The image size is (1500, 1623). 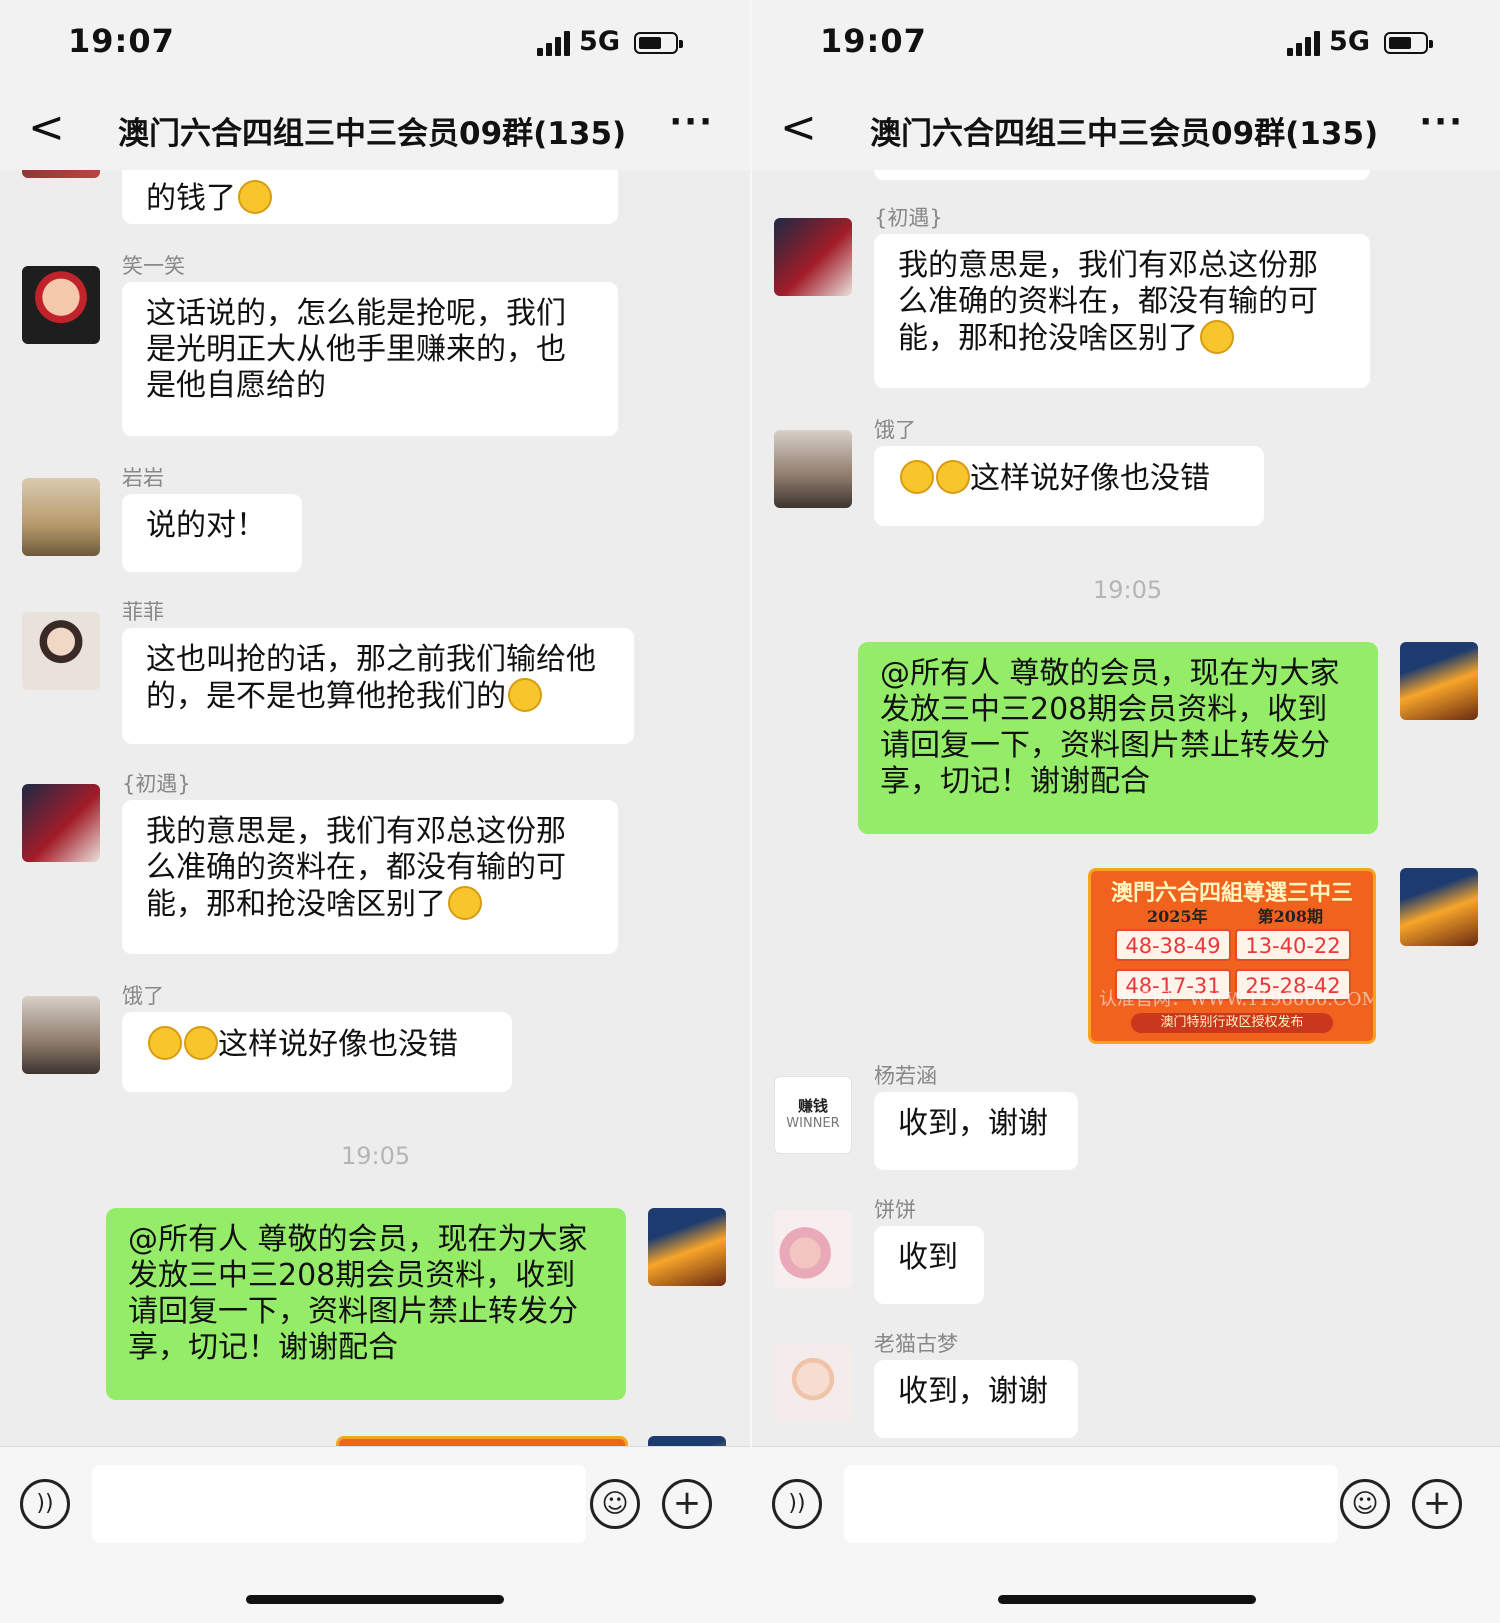 What do you see at coordinates (212, 533) in the screenshot?
I see `message-bubble: 说的对！` at bounding box center [212, 533].